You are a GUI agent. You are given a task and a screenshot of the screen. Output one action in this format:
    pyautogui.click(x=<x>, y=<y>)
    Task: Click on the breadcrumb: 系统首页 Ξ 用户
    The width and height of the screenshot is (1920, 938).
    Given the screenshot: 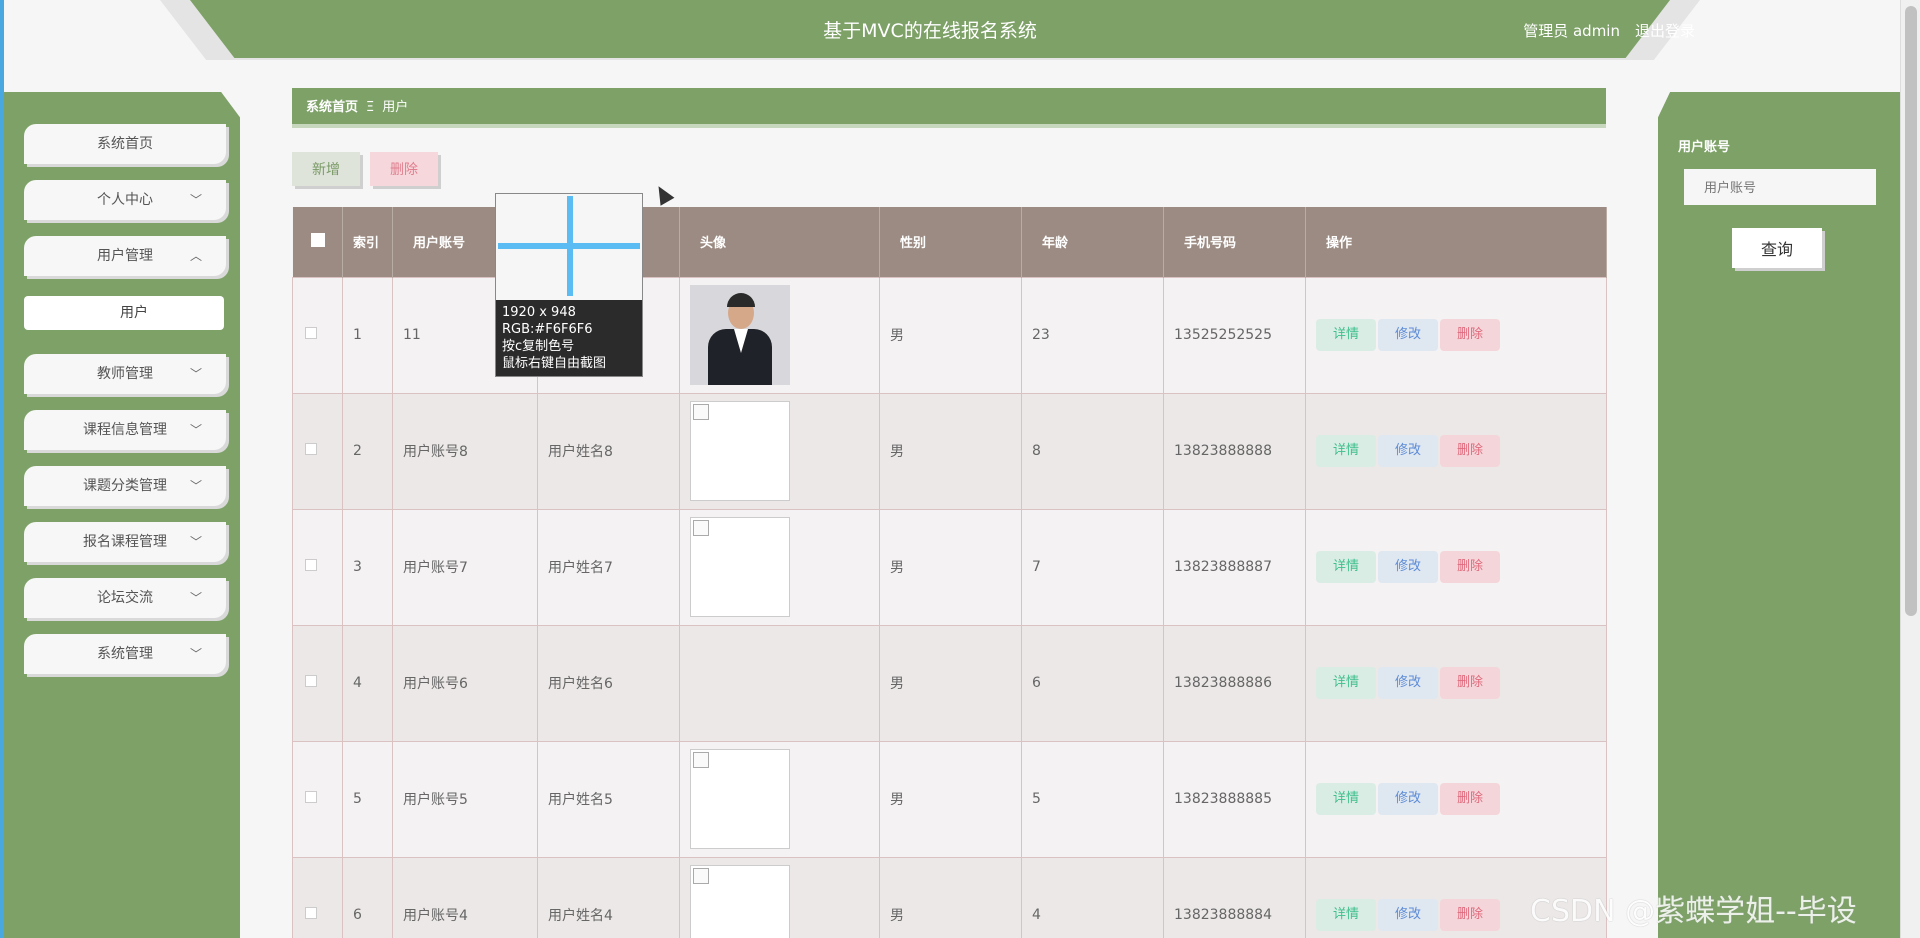 What is the action you would take?
    pyautogui.click(x=949, y=108)
    